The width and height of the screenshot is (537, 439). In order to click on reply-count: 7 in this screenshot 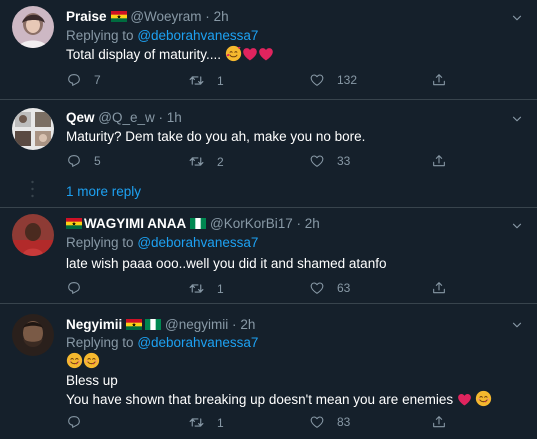, I will do `click(97, 80)`.